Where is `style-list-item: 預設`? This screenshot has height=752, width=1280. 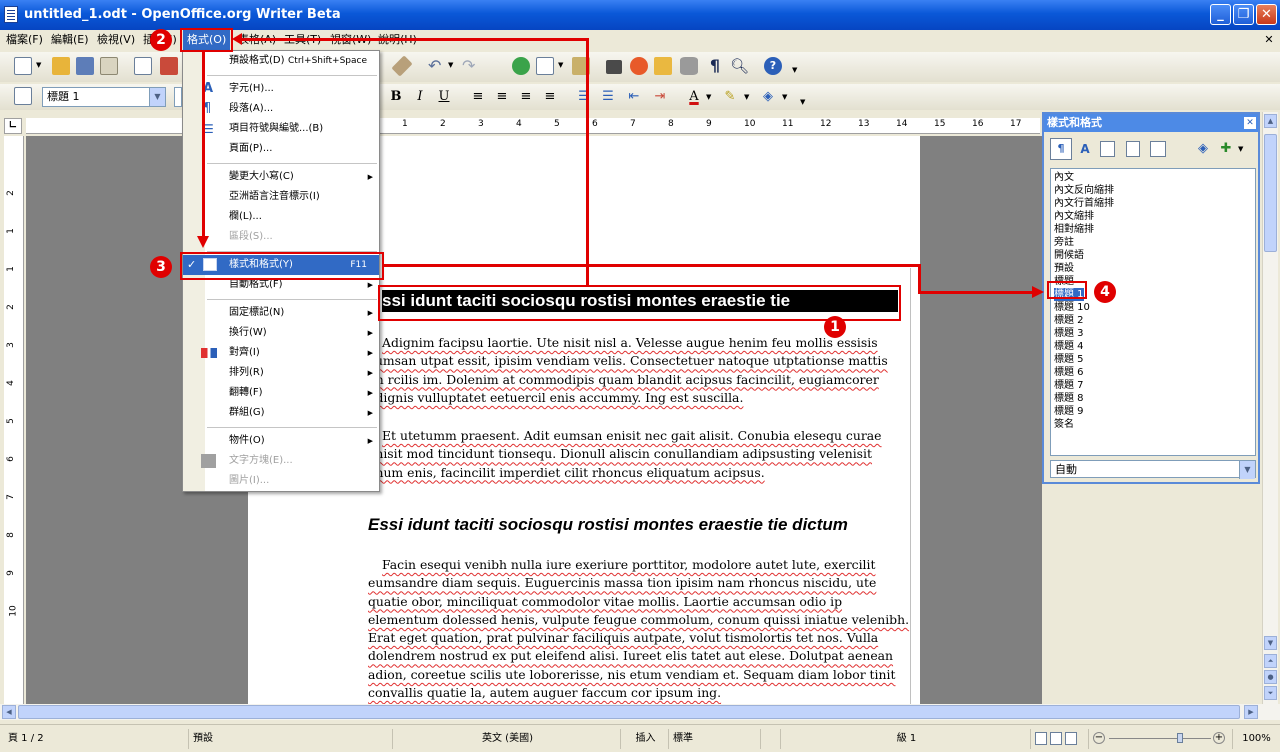 style-list-item: 預設 is located at coordinates (1064, 268).